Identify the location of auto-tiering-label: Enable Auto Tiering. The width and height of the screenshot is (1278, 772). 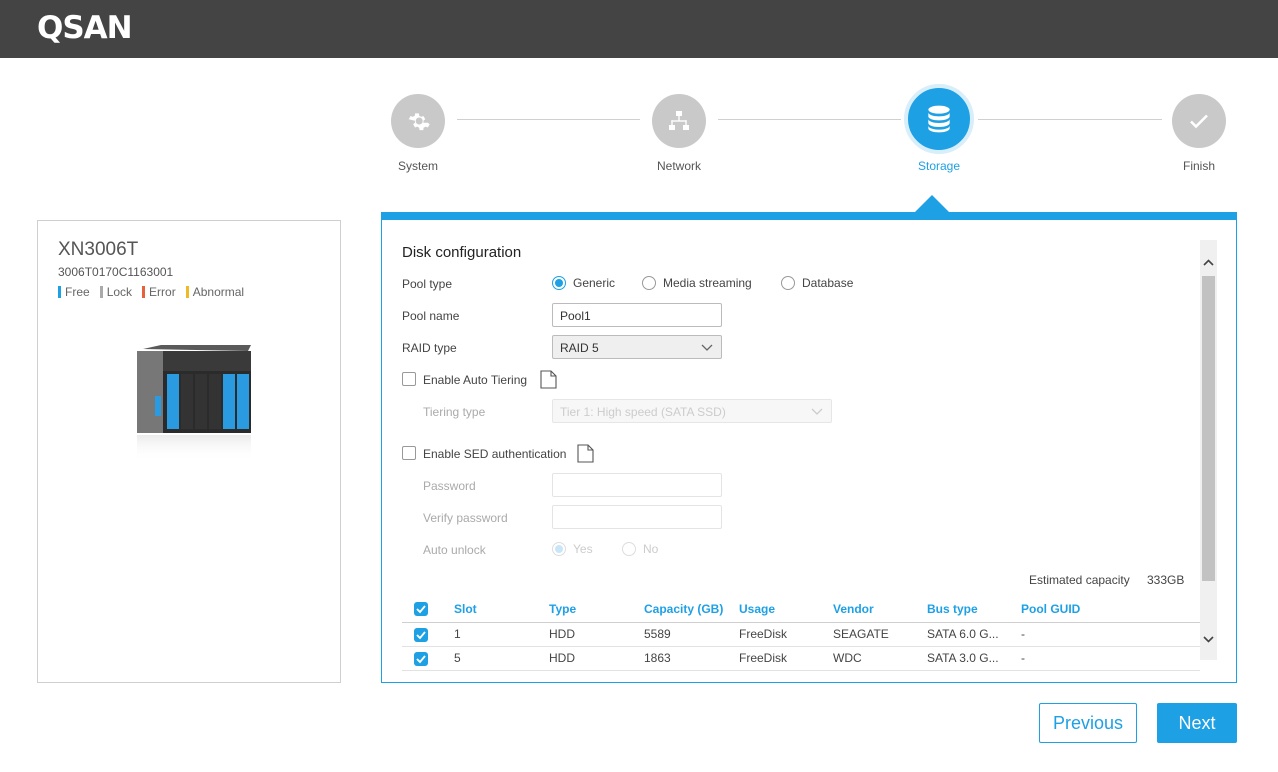
(475, 380).